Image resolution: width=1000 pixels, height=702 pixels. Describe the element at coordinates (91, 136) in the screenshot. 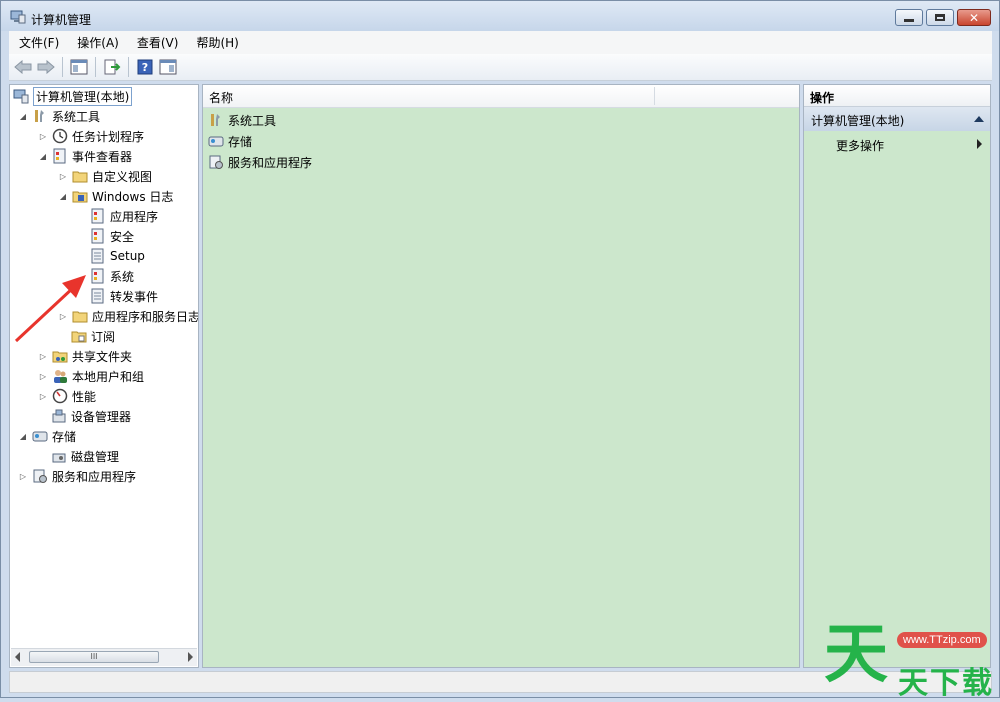

I see `tree-item-task-scheduler: ▷ 任务计划程序` at that location.